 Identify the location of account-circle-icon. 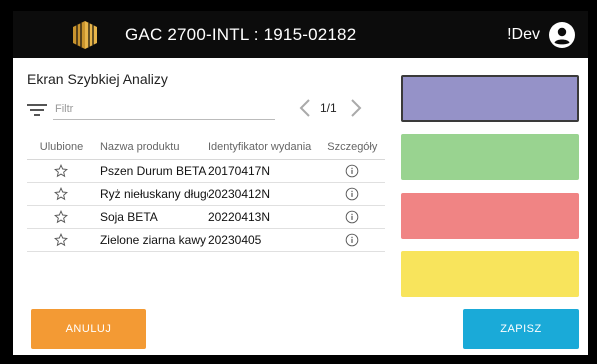
(562, 35).